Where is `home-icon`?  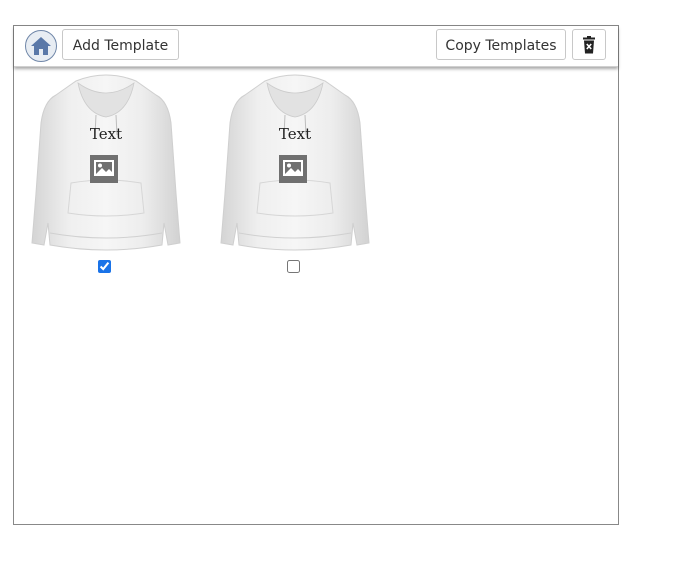 home-icon is located at coordinates (41, 46).